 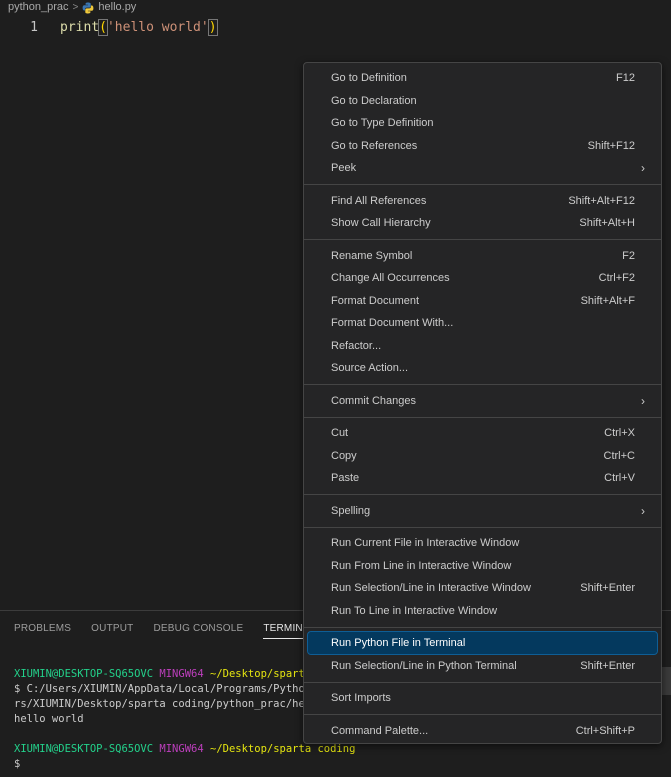 I want to click on menu-item-label: Copy, so click(x=344, y=455).